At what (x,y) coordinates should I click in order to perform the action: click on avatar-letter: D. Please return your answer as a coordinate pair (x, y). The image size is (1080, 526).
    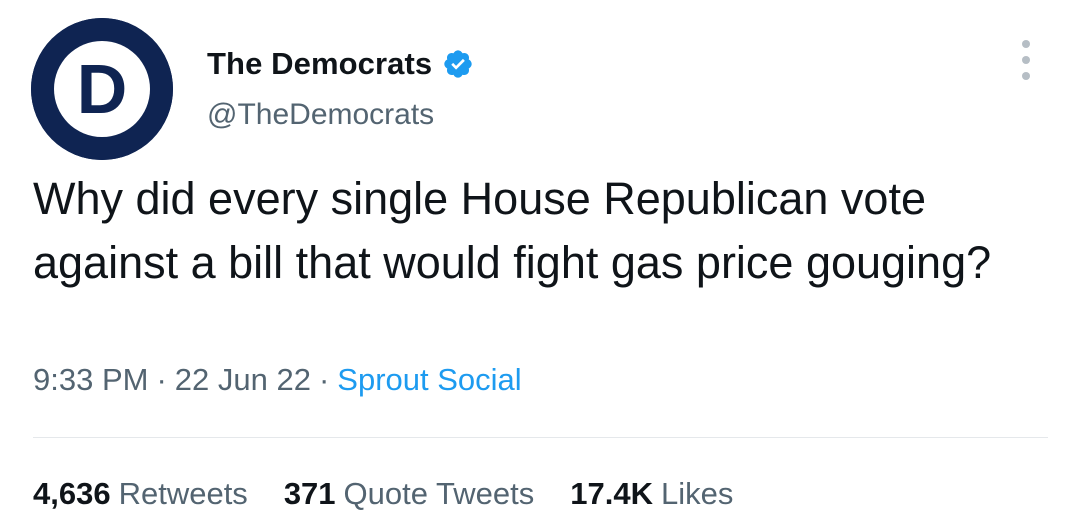
    Looking at the image, I should click on (102, 89).